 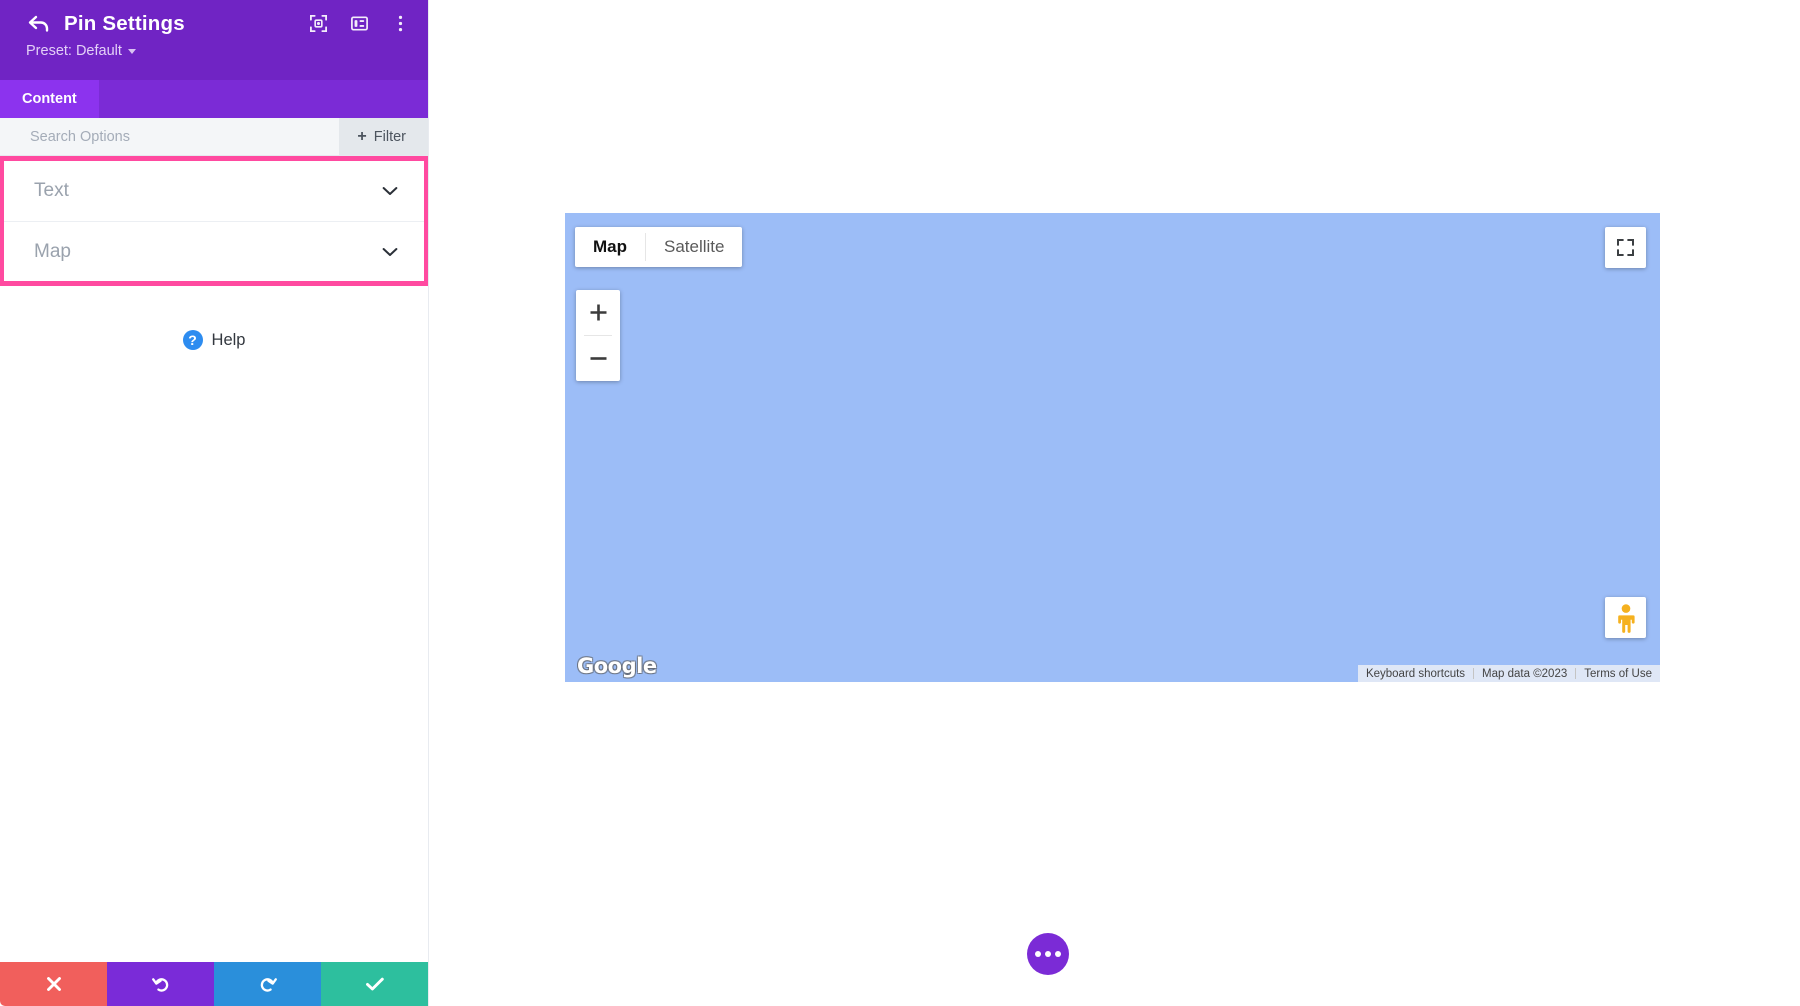 I want to click on map-fullscreen-button, so click(x=1625, y=247).